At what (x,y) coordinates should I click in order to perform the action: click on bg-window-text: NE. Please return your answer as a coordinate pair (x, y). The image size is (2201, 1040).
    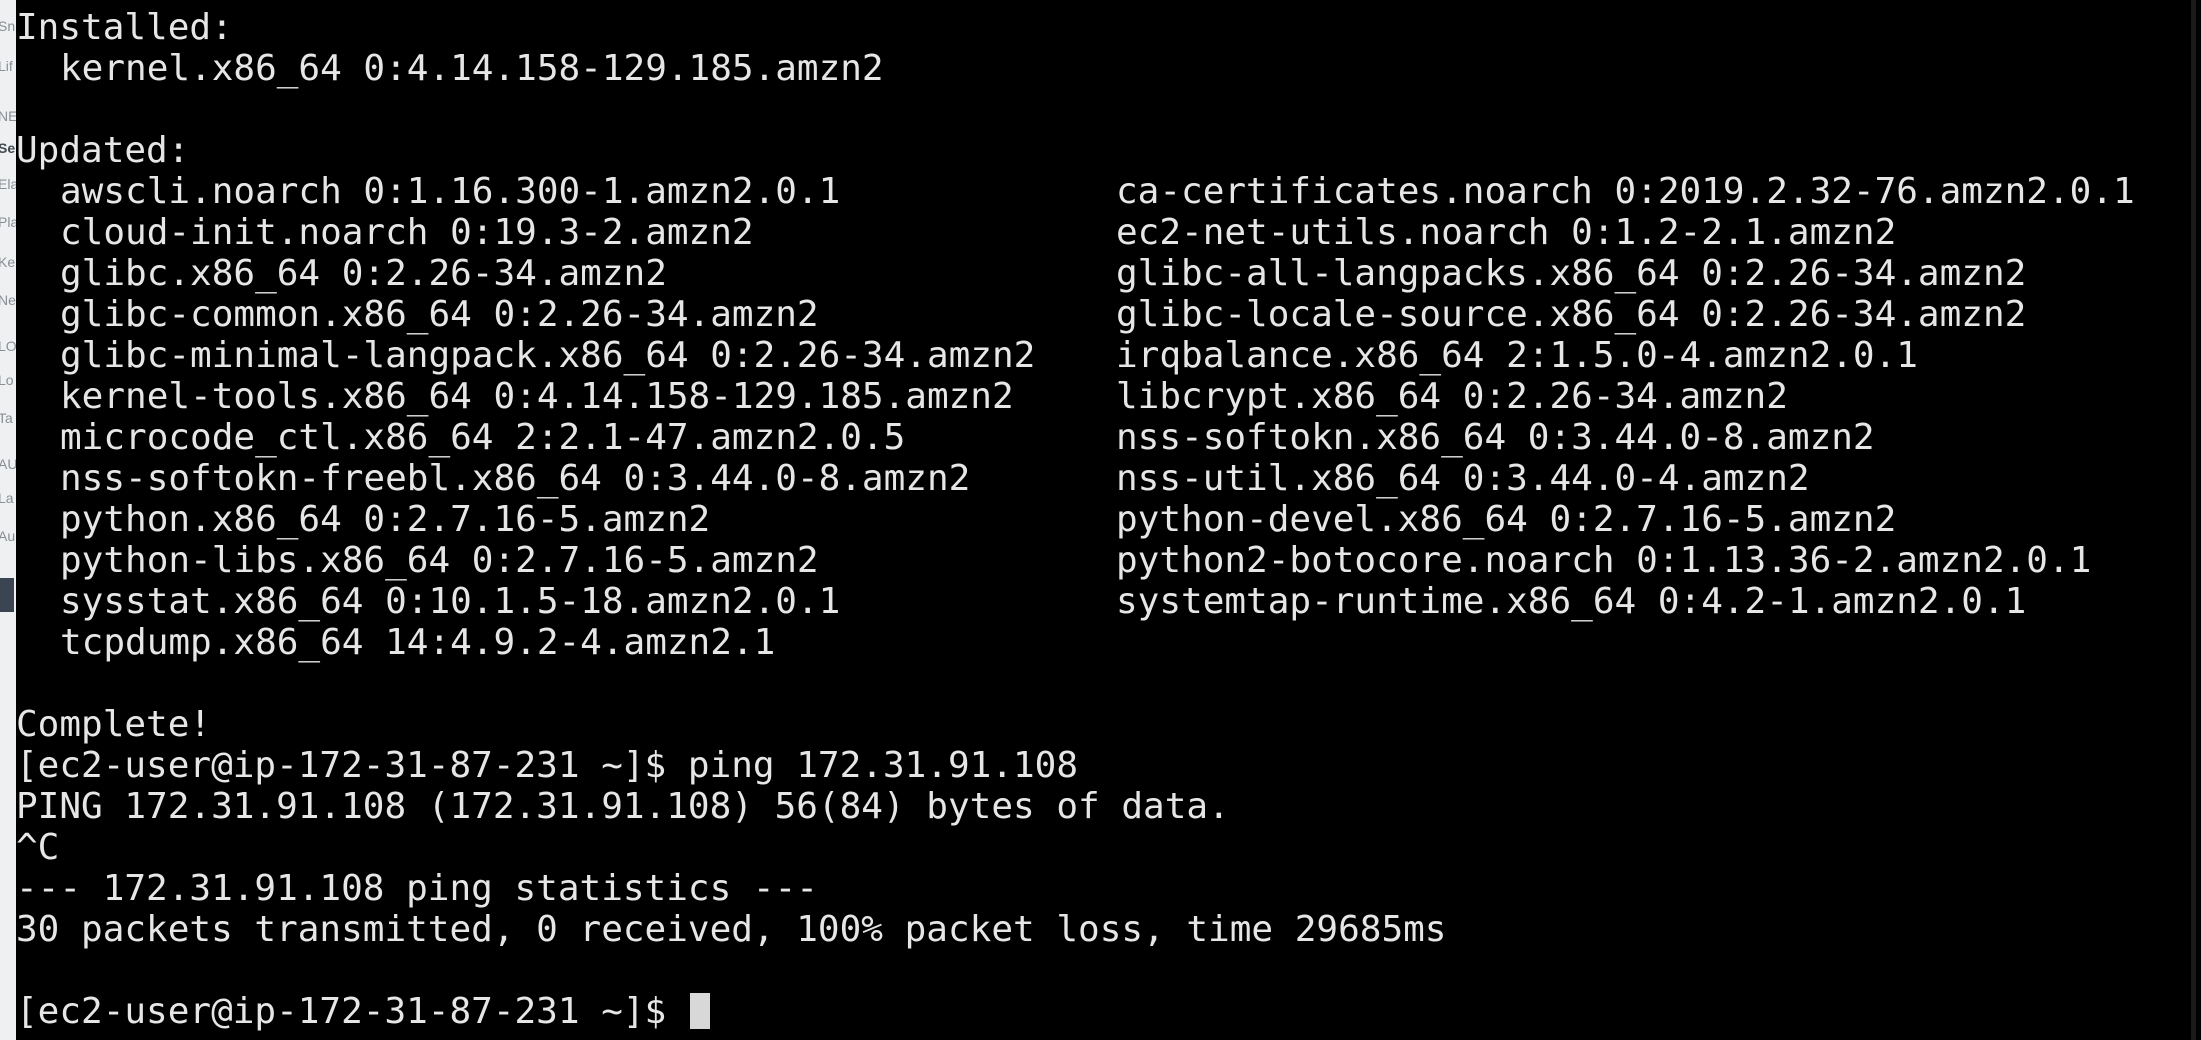
    Looking at the image, I should click on (8, 116).